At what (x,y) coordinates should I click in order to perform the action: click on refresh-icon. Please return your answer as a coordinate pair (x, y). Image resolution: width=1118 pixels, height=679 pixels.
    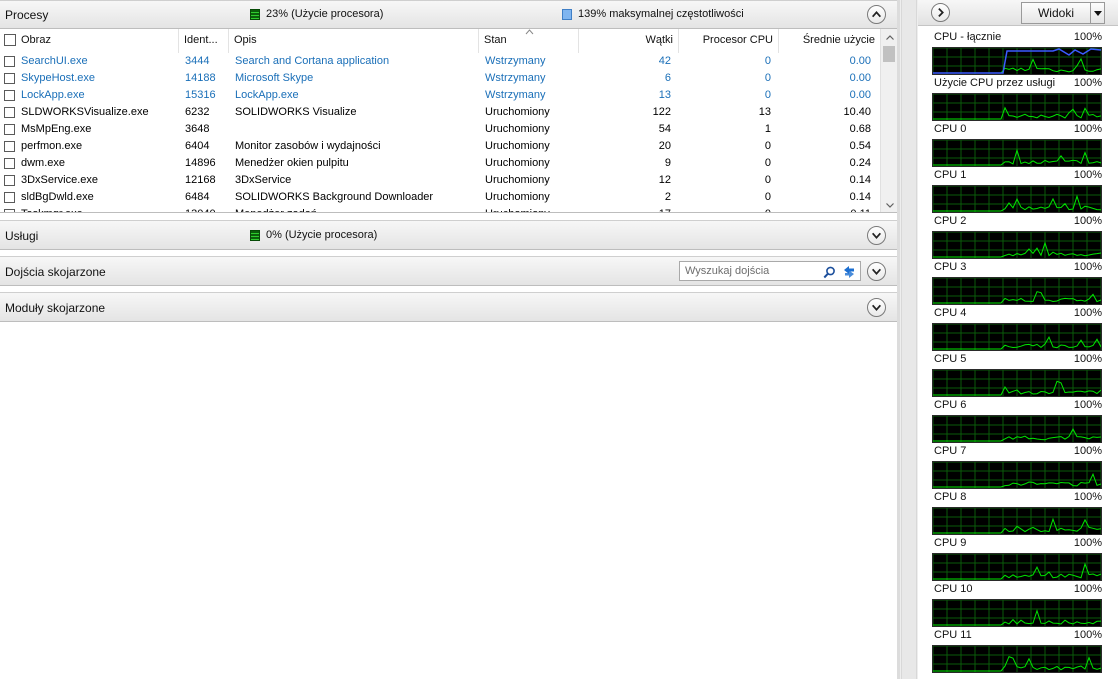
    Looking at the image, I should click on (849, 272).